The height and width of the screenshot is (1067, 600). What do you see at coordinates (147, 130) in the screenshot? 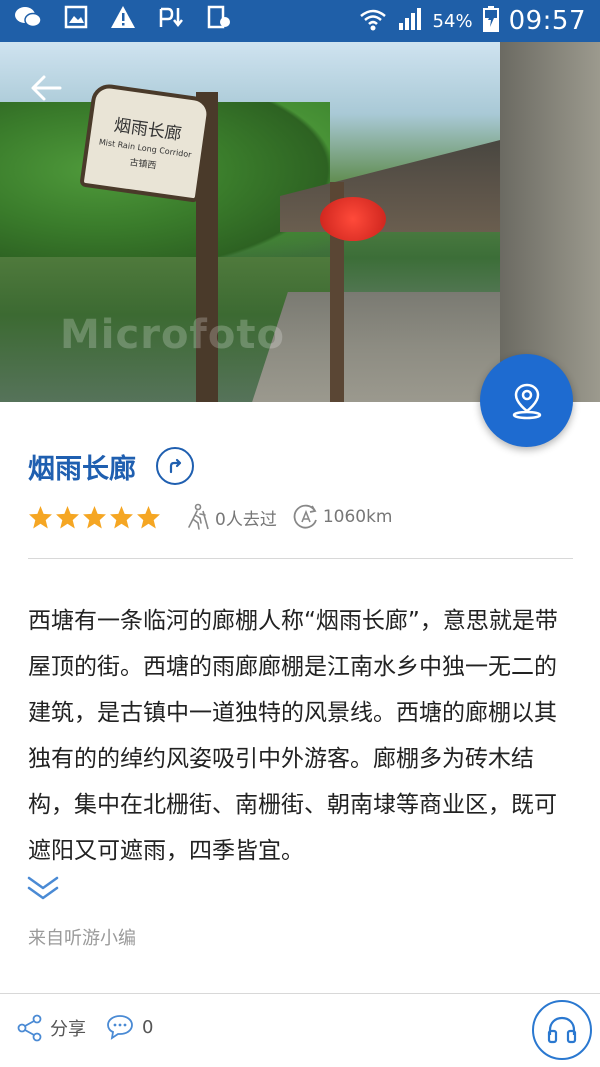
I see `sign-chinese-text: 烟雨长廊` at bounding box center [147, 130].